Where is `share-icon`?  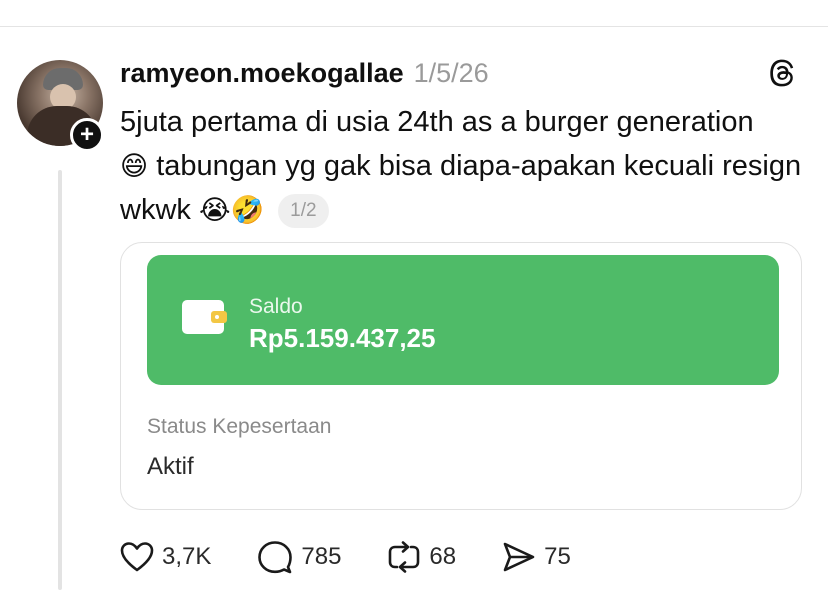
share-icon is located at coordinates (519, 557).